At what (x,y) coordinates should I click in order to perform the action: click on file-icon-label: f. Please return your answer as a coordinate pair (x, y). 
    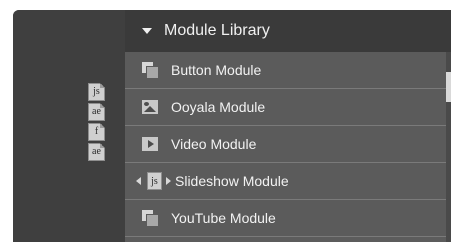
    Looking at the image, I should click on (96, 131).